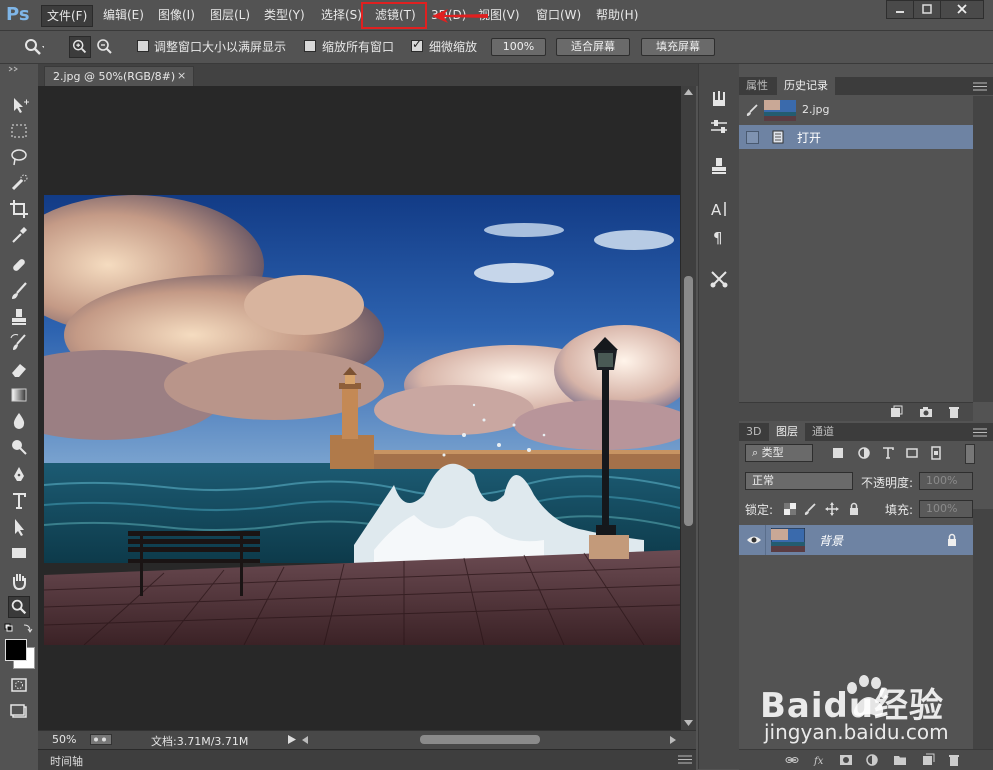  Describe the element at coordinates (757, 86) in the screenshot. I see `tab-properties: 属性` at that location.